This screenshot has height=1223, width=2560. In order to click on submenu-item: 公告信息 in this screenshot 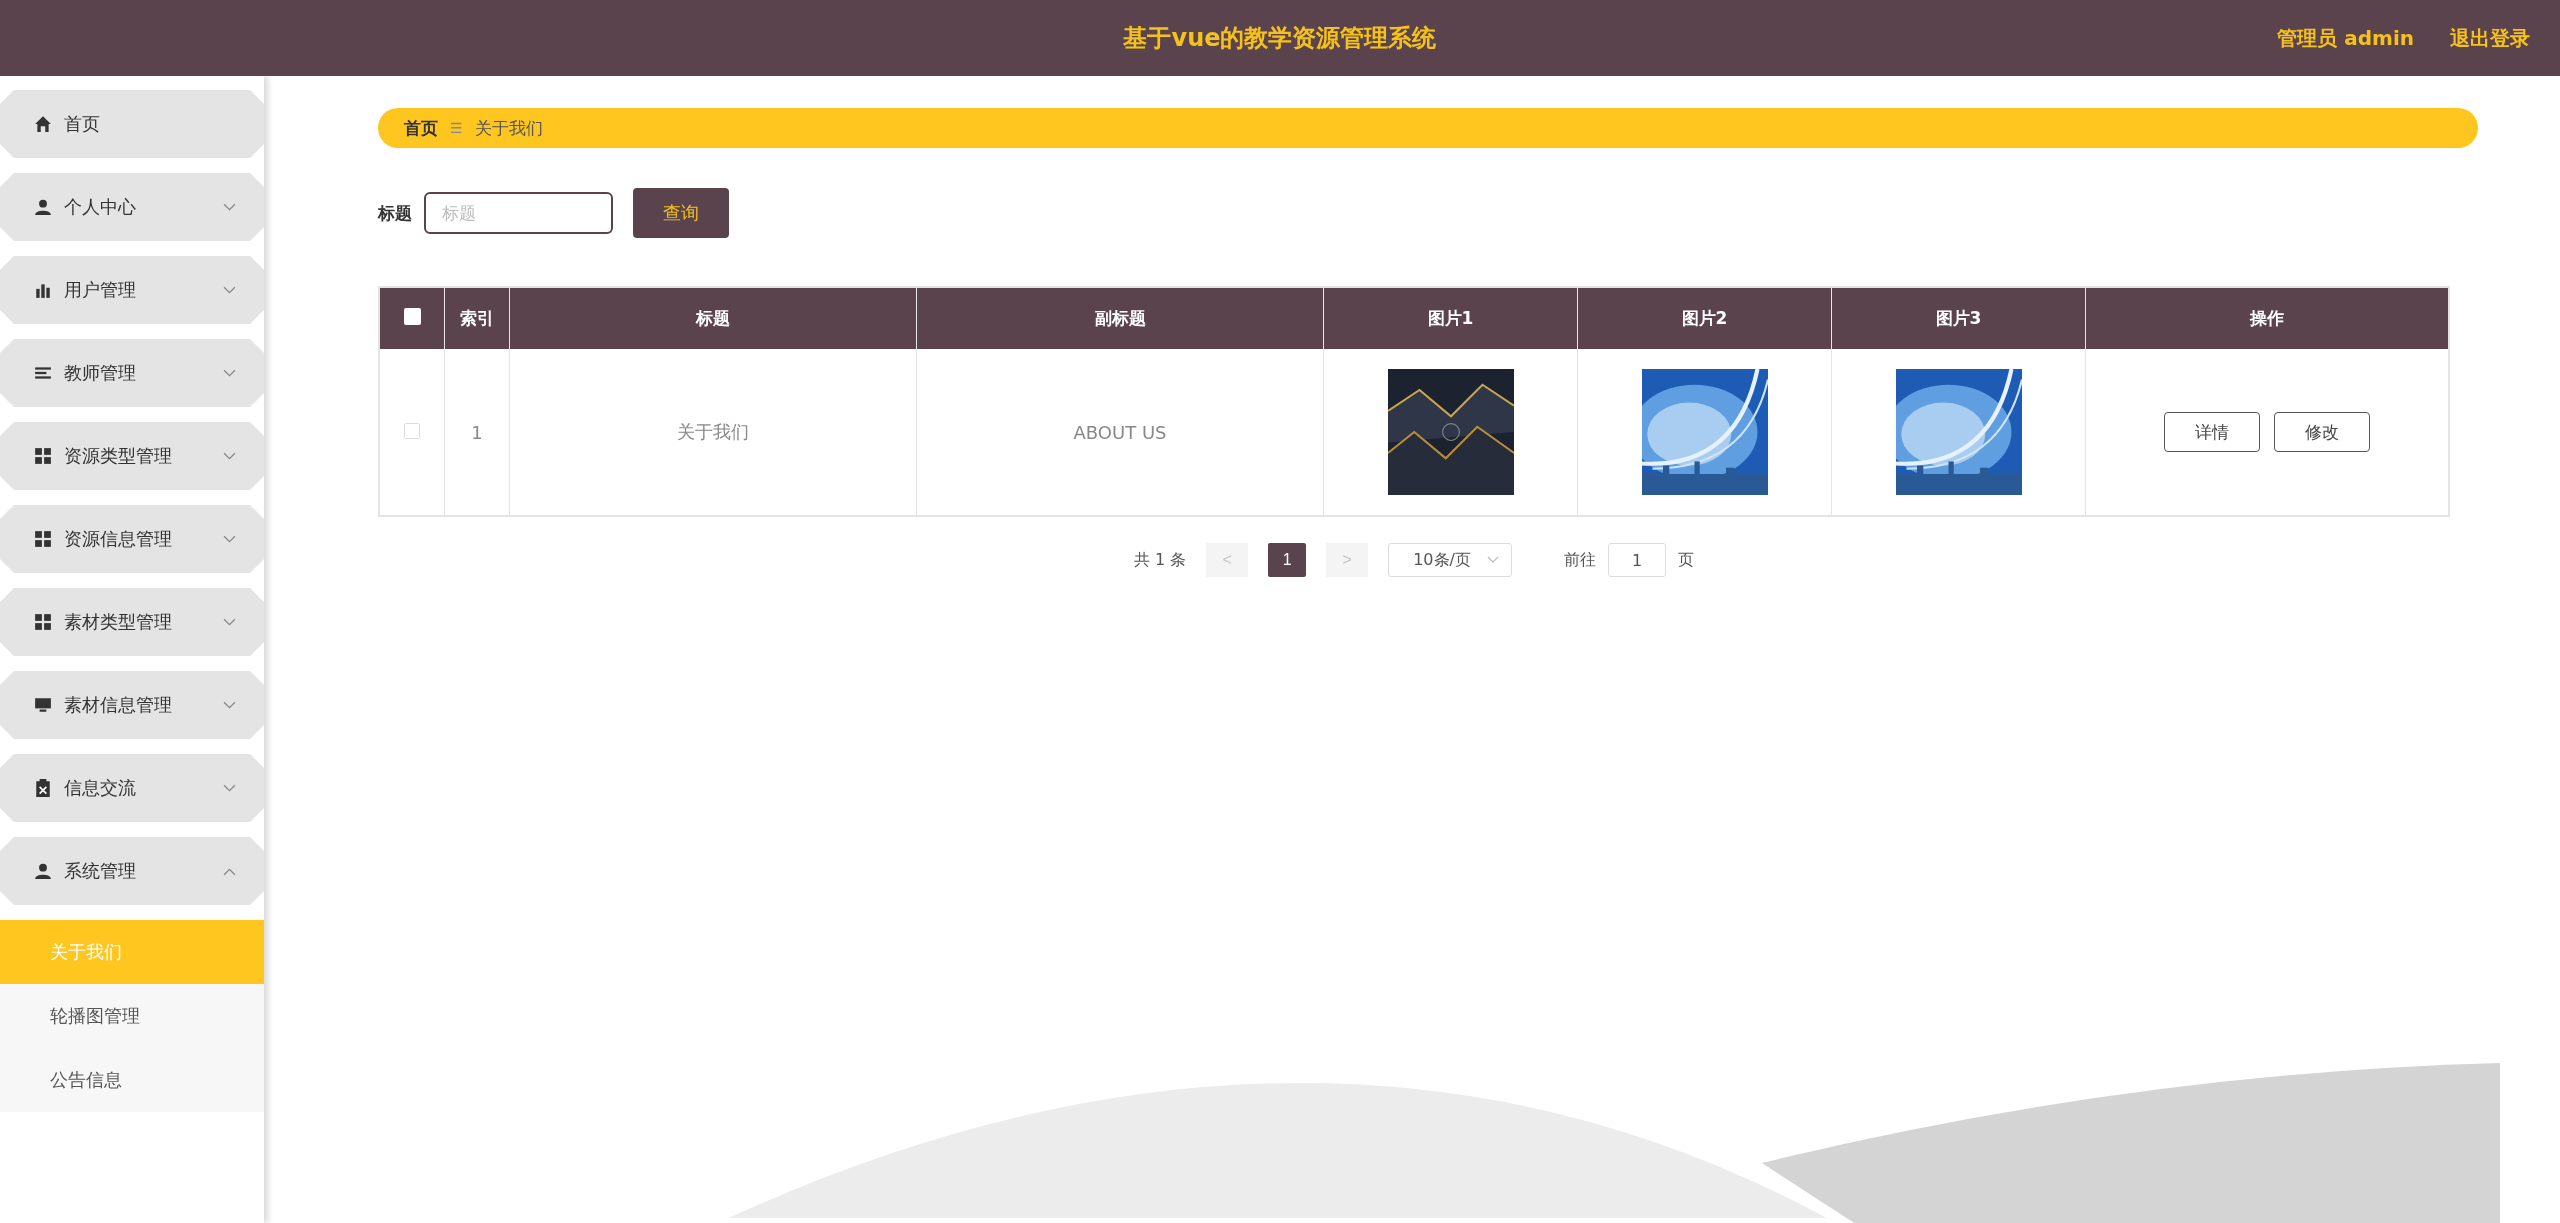, I will do `click(132, 1080)`.